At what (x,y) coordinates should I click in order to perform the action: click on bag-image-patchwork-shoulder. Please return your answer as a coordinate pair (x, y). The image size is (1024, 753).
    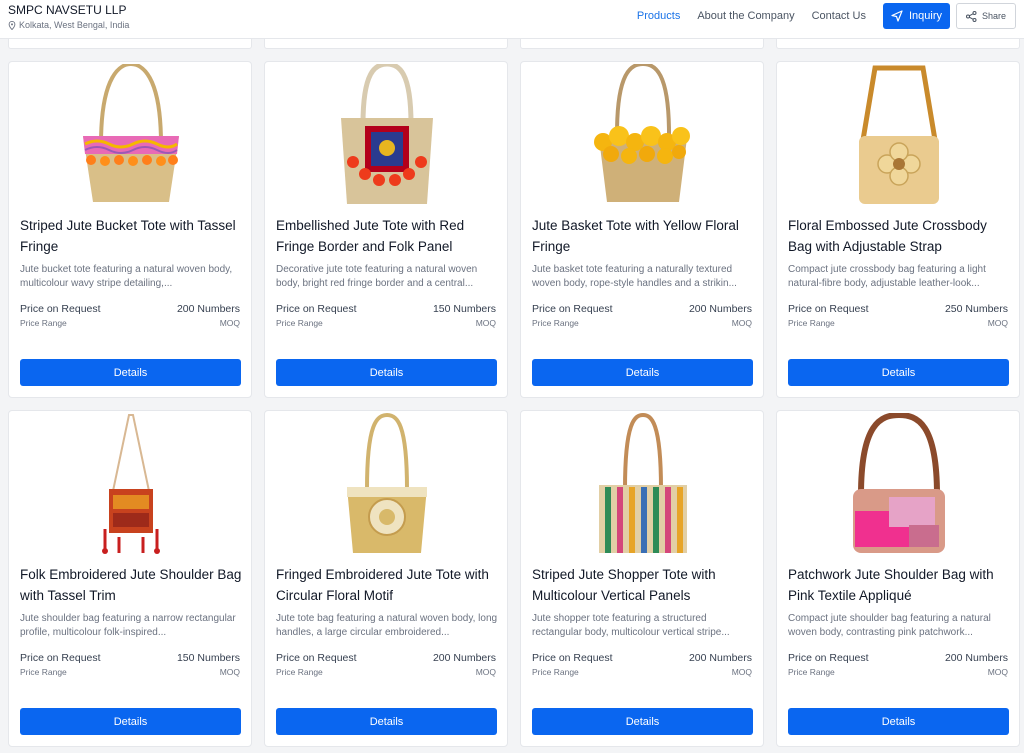
    Looking at the image, I should click on (899, 483).